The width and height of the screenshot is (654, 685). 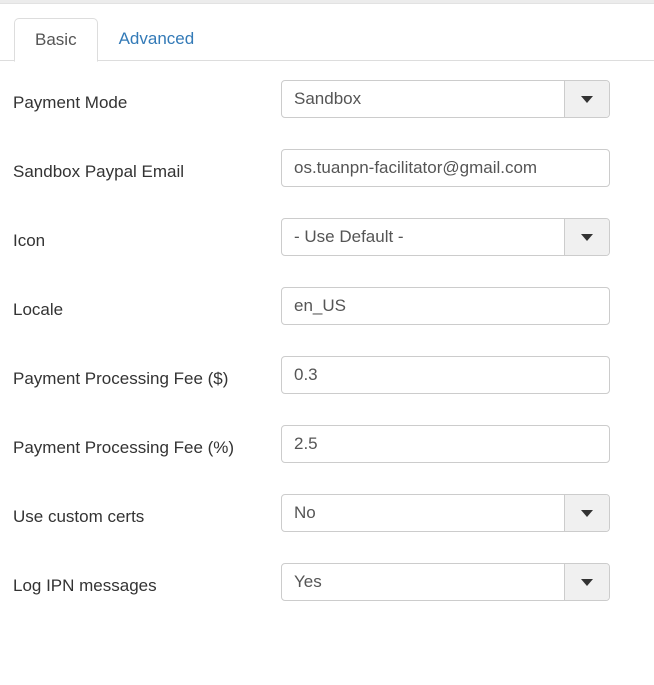 I want to click on log-ipn-messages-selected-value: Yes, so click(x=308, y=581).